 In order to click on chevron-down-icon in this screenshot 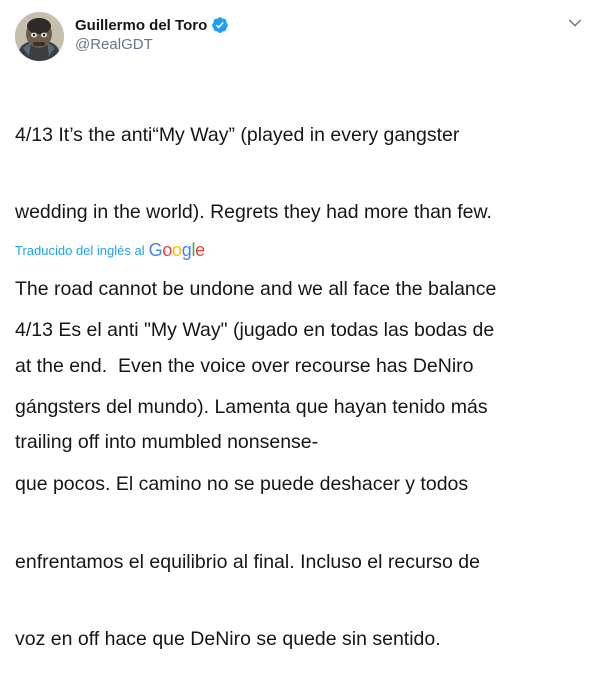, I will do `click(575, 23)`.